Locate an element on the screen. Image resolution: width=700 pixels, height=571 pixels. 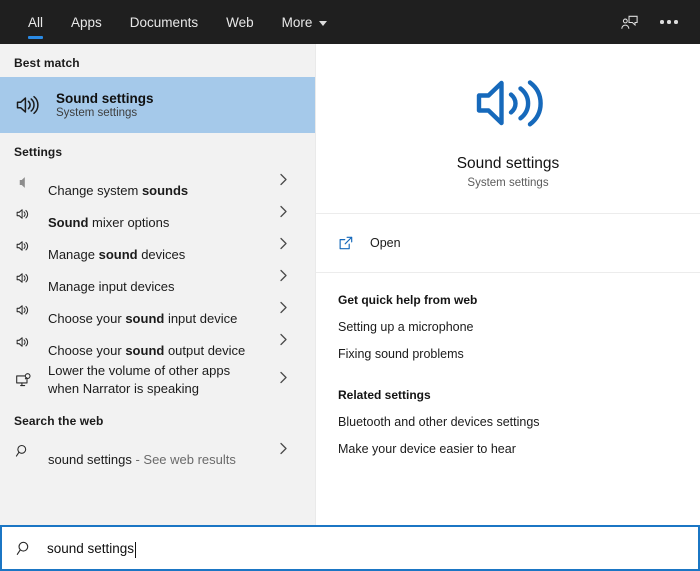
web-search-result: sound settings - See web results is located at coordinates (157, 451).